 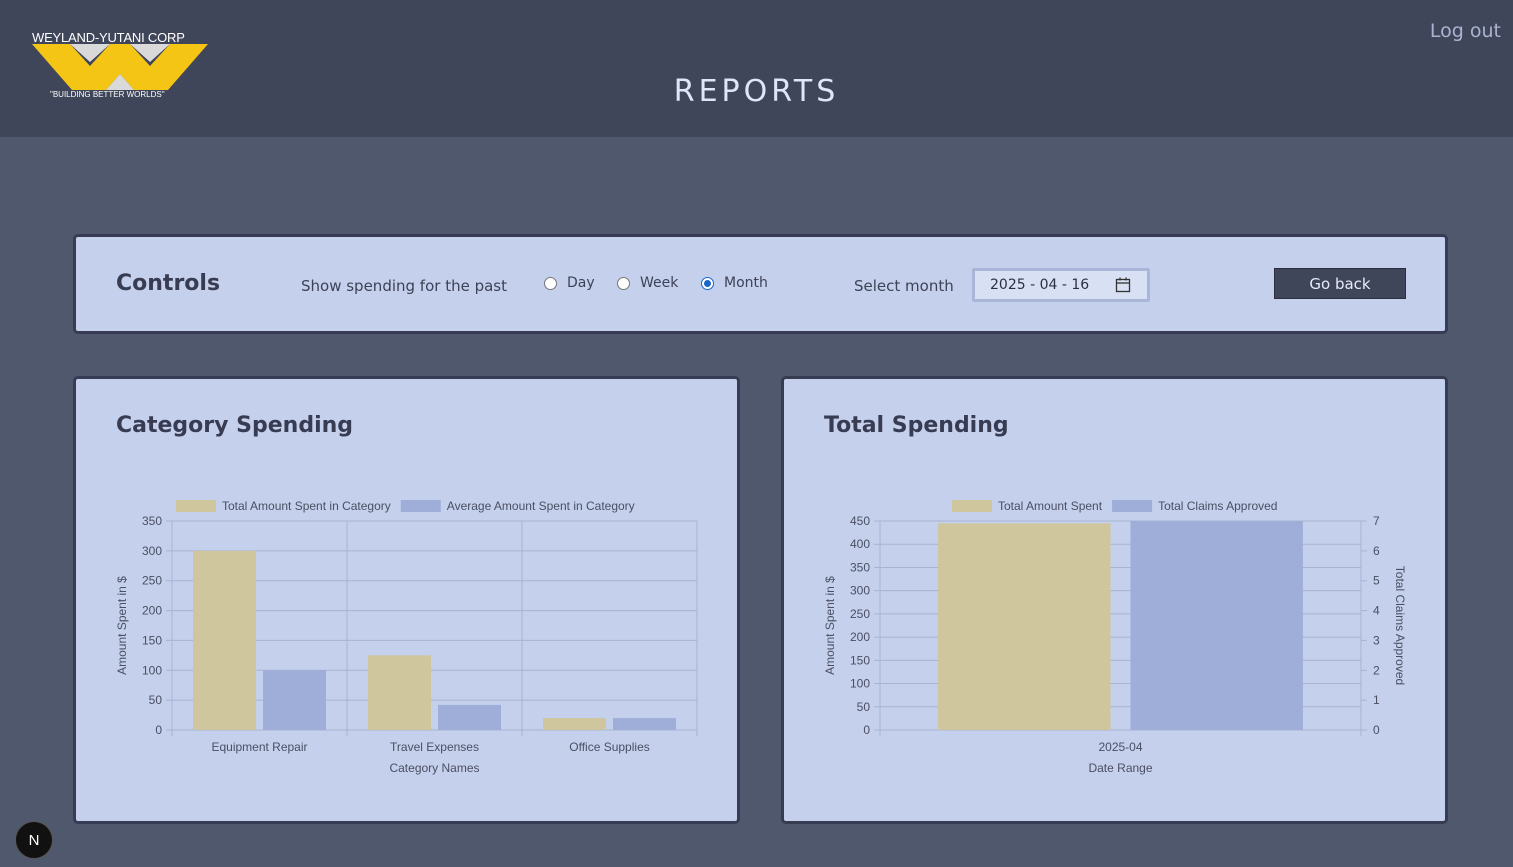 I want to click on x-axis-label: Date Range, so click(x=1120, y=768).